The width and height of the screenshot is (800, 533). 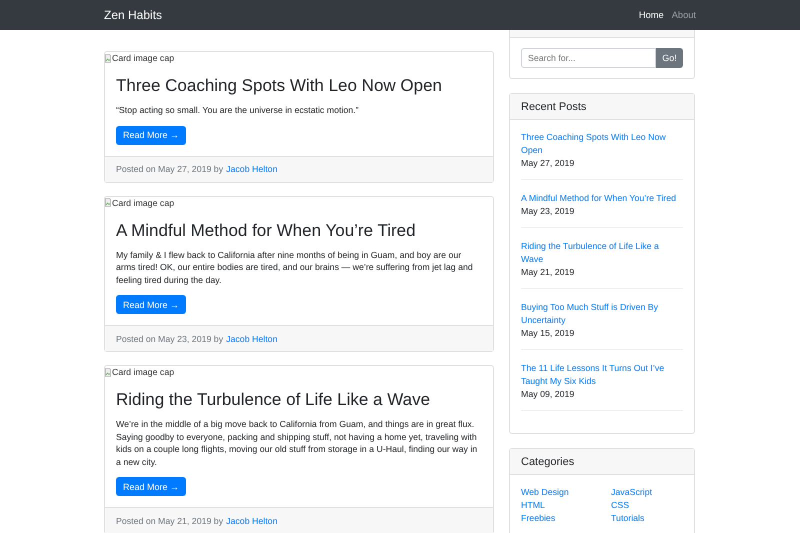 I want to click on category-link: Web Design, so click(x=566, y=492).